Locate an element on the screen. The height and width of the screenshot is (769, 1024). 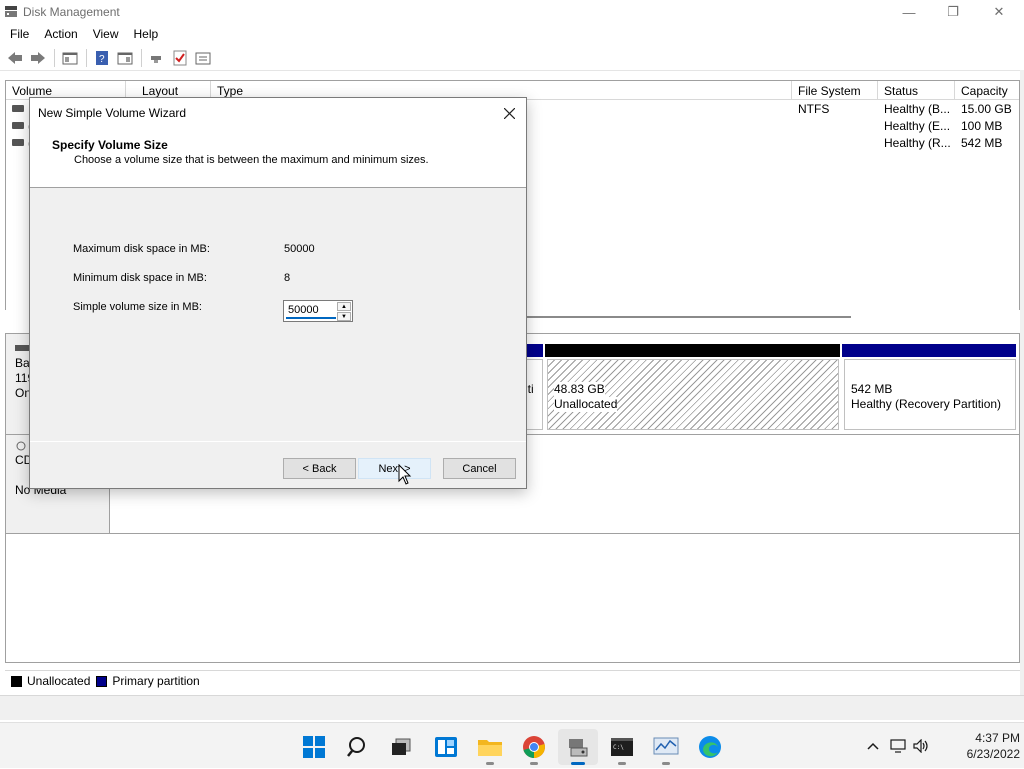
performance-monitor-button is located at coordinates (666, 747).